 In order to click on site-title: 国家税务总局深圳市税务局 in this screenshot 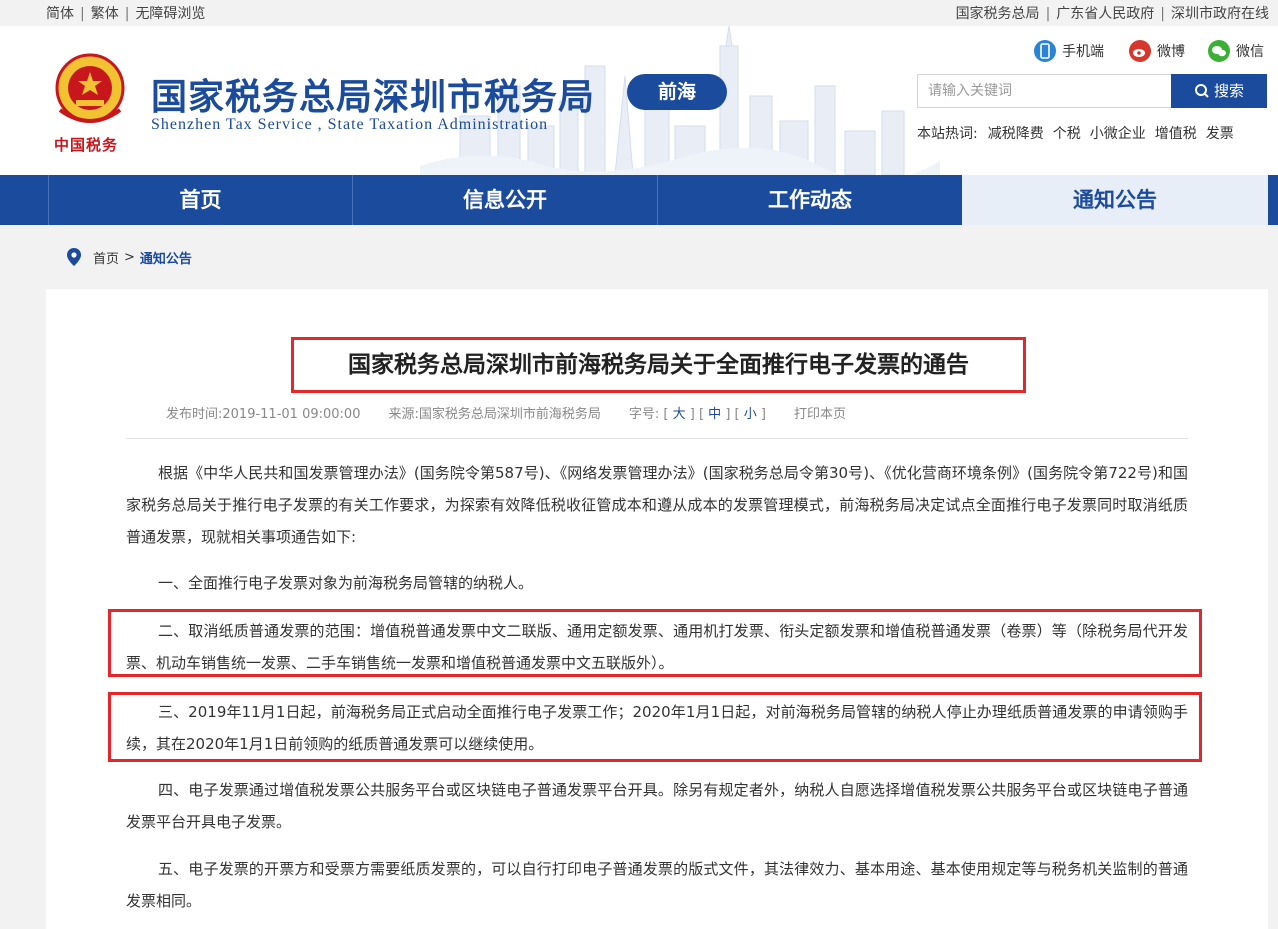, I will do `click(373, 94)`.